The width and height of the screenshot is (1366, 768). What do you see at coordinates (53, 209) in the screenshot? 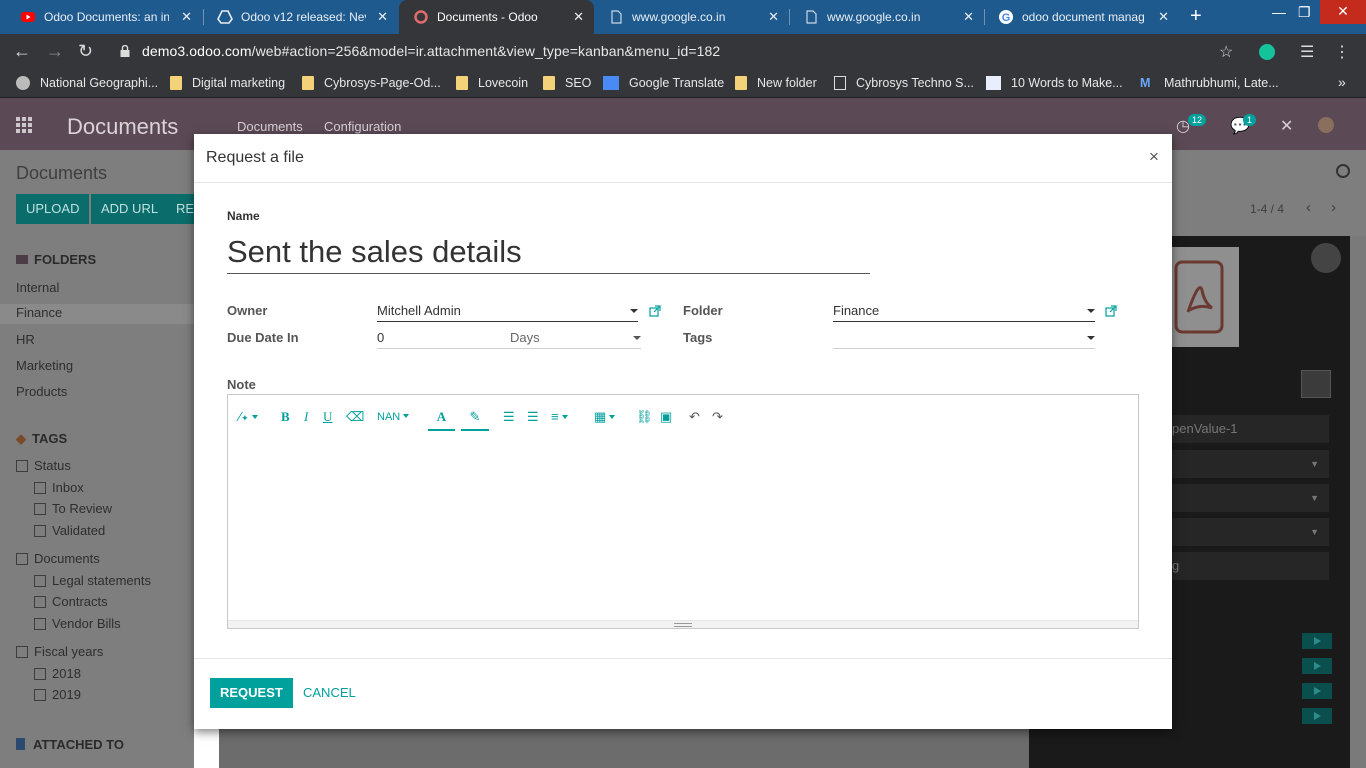
I see `upload-button: UPLOAD` at bounding box center [53, 209].